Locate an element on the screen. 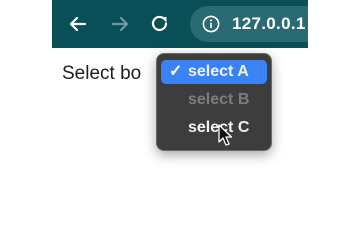 The width and height of the screenshot is (360, 240). address-bar: 127.0.0.1 is located at coordinates (249, 24).